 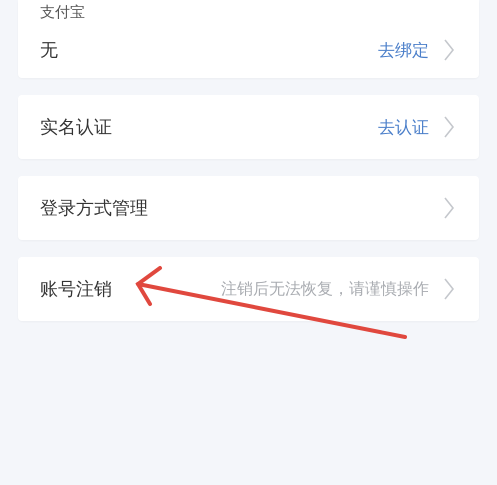 I want to click on row-label: 实名认证, so click(x=76, y=127).